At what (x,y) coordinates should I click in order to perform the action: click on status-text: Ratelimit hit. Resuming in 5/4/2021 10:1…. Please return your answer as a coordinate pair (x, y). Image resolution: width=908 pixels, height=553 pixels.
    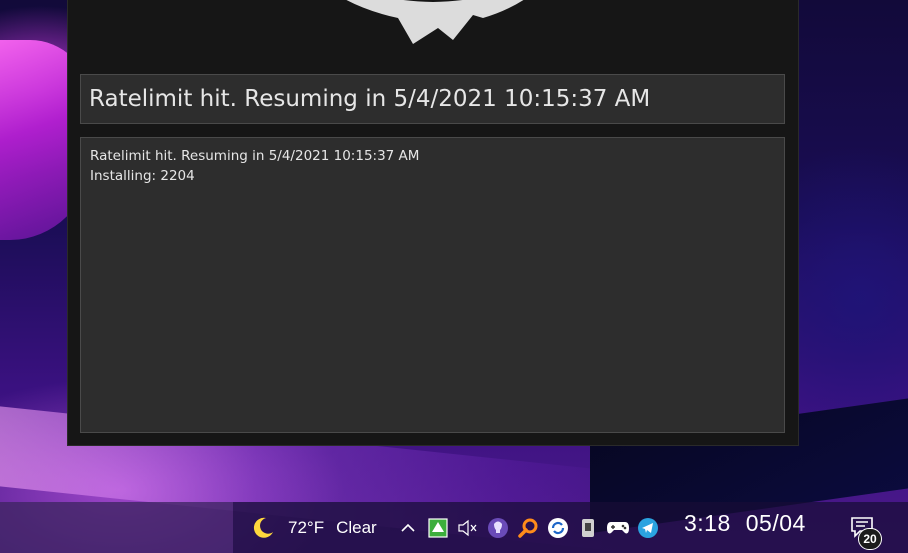
    Looking at the image, I should click on (432, 99).